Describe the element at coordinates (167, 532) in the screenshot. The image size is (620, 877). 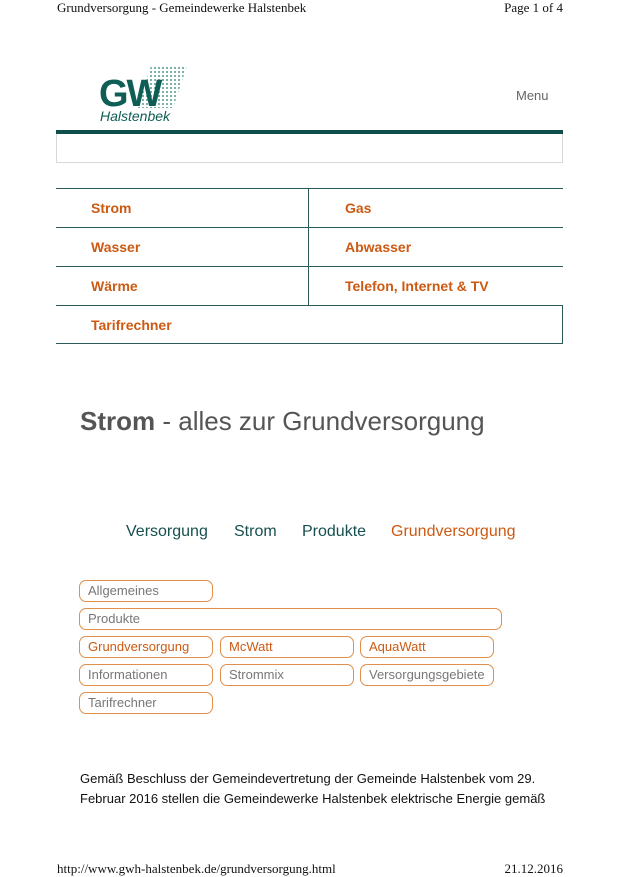
I see `breadcrumb-item-versorgung: Versorgung` at that location.